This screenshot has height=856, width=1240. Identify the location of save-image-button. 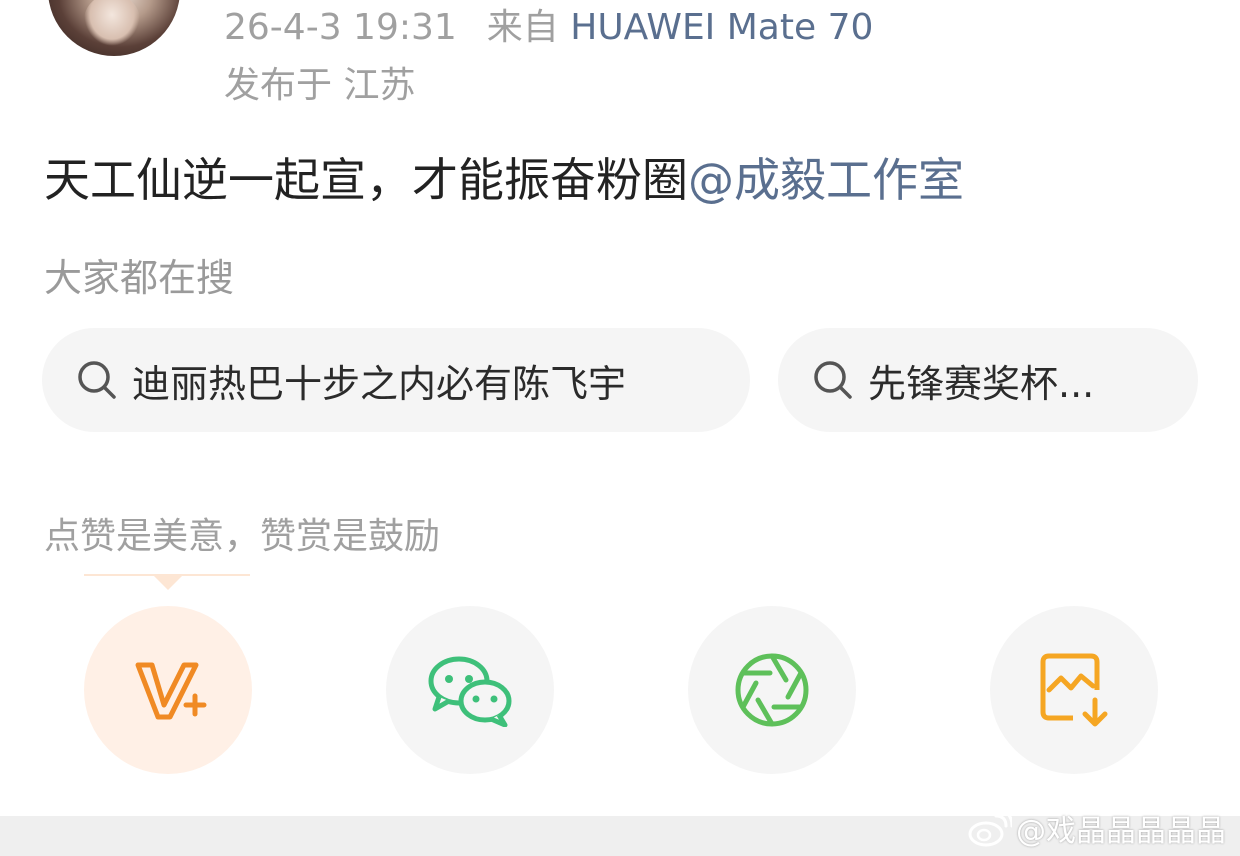
(1074, 690).